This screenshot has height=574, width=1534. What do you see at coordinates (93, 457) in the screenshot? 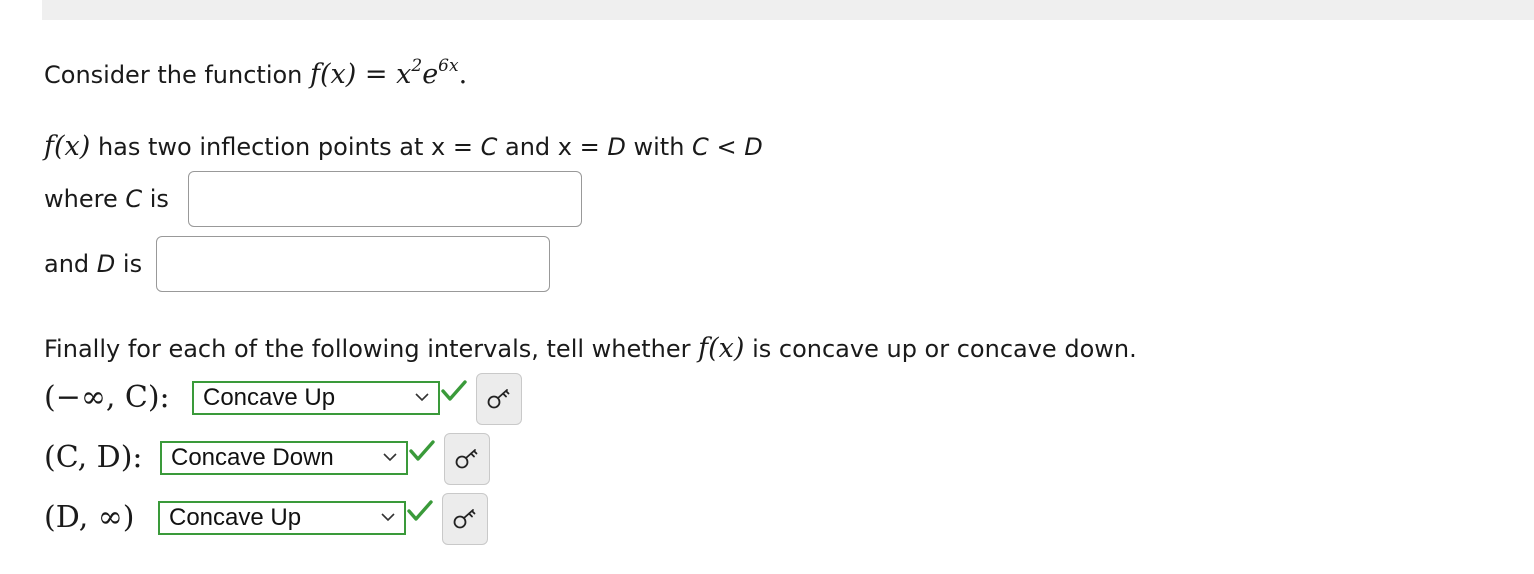
I see `interval-label-2: (C, D):` at bounding box center [93, 457].